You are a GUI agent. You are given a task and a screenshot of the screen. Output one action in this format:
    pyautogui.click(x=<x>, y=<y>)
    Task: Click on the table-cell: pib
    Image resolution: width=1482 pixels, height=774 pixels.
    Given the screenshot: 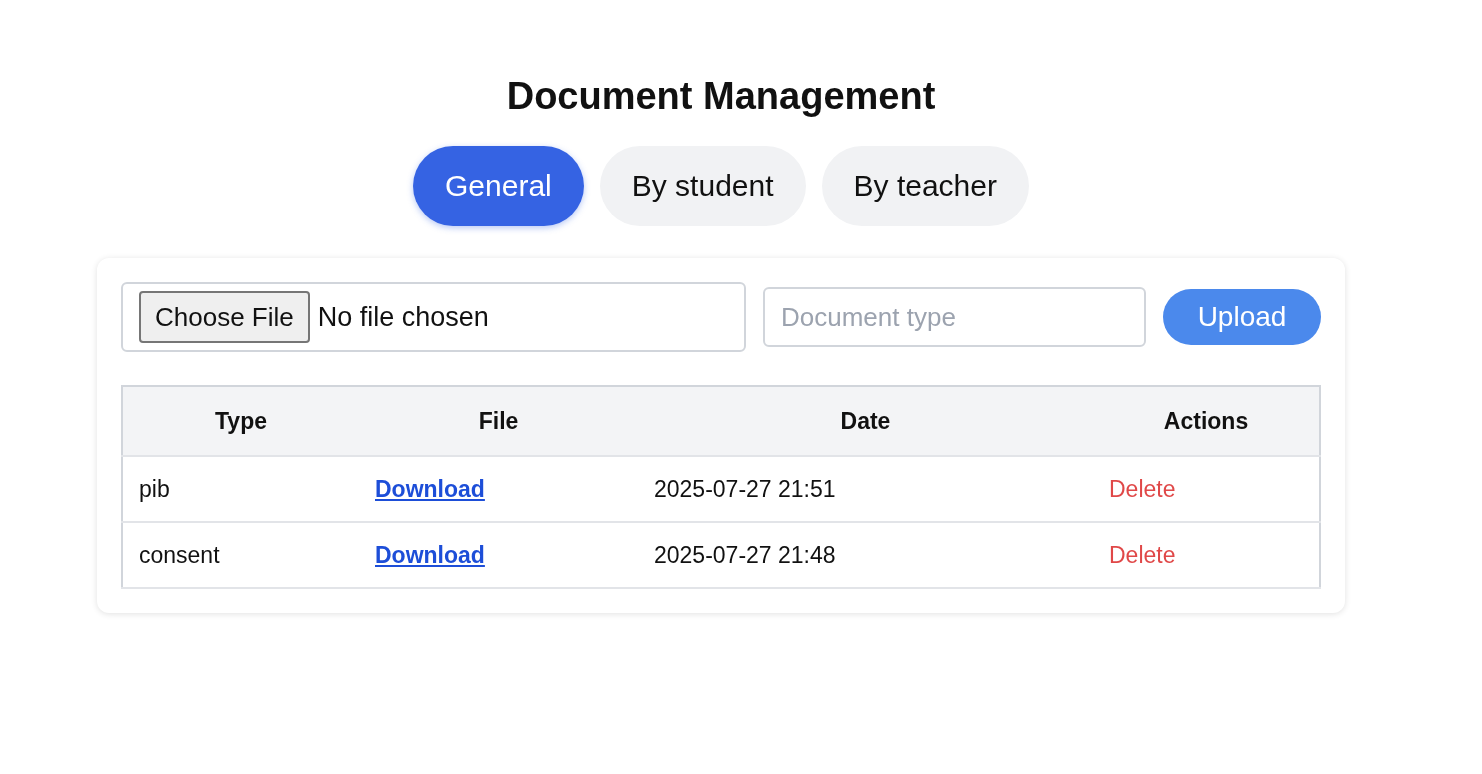 What is the action you would take?
    pyautogui.click(x=240, y=489)
    